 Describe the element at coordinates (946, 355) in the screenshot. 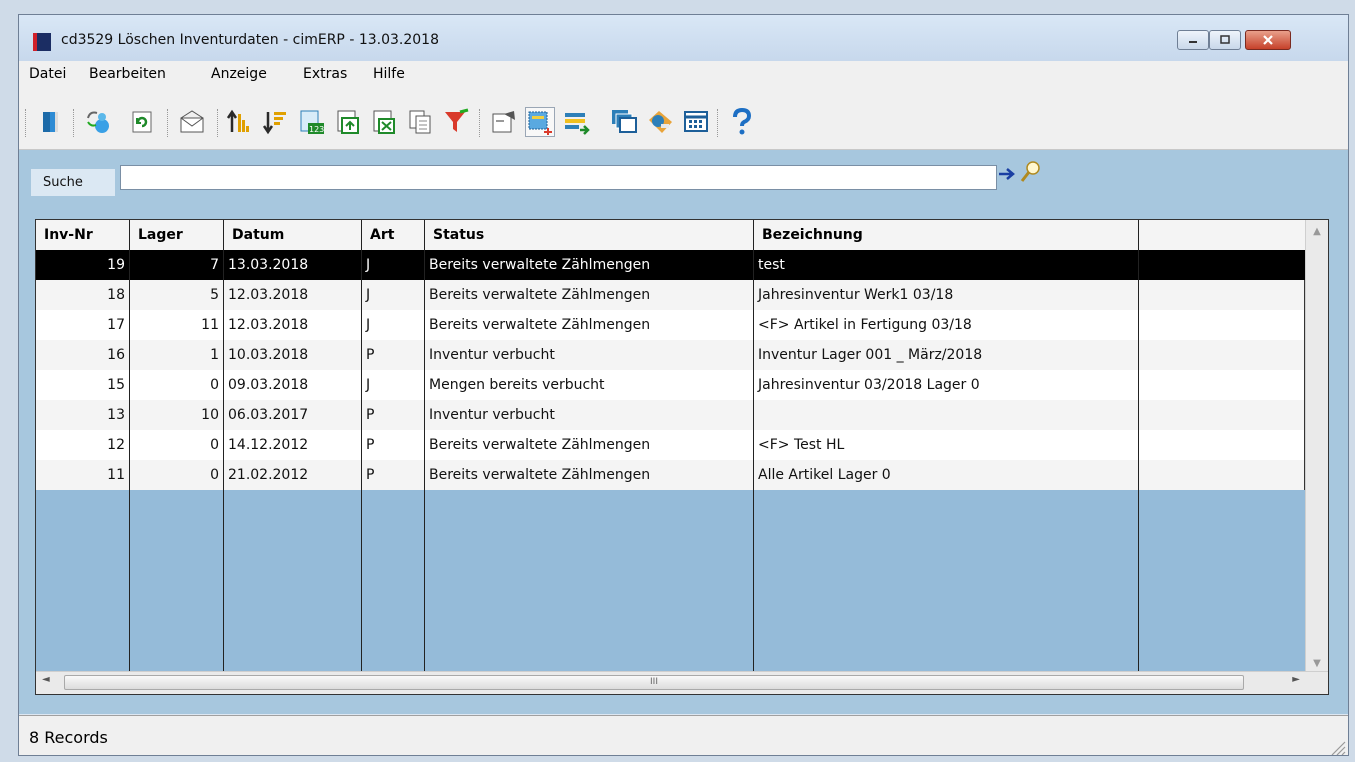

I see `cell-bezeichnung: Inventur Lager 001 _ März/2018` at that location.